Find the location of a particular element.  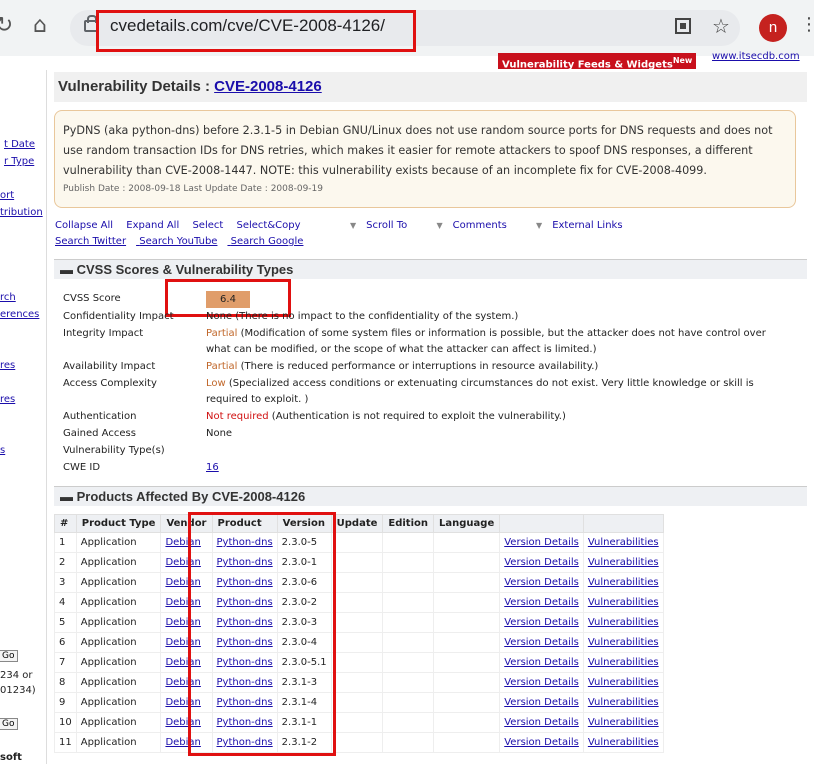

cwe-id-link: 16 is located at coordinates (212, 468).